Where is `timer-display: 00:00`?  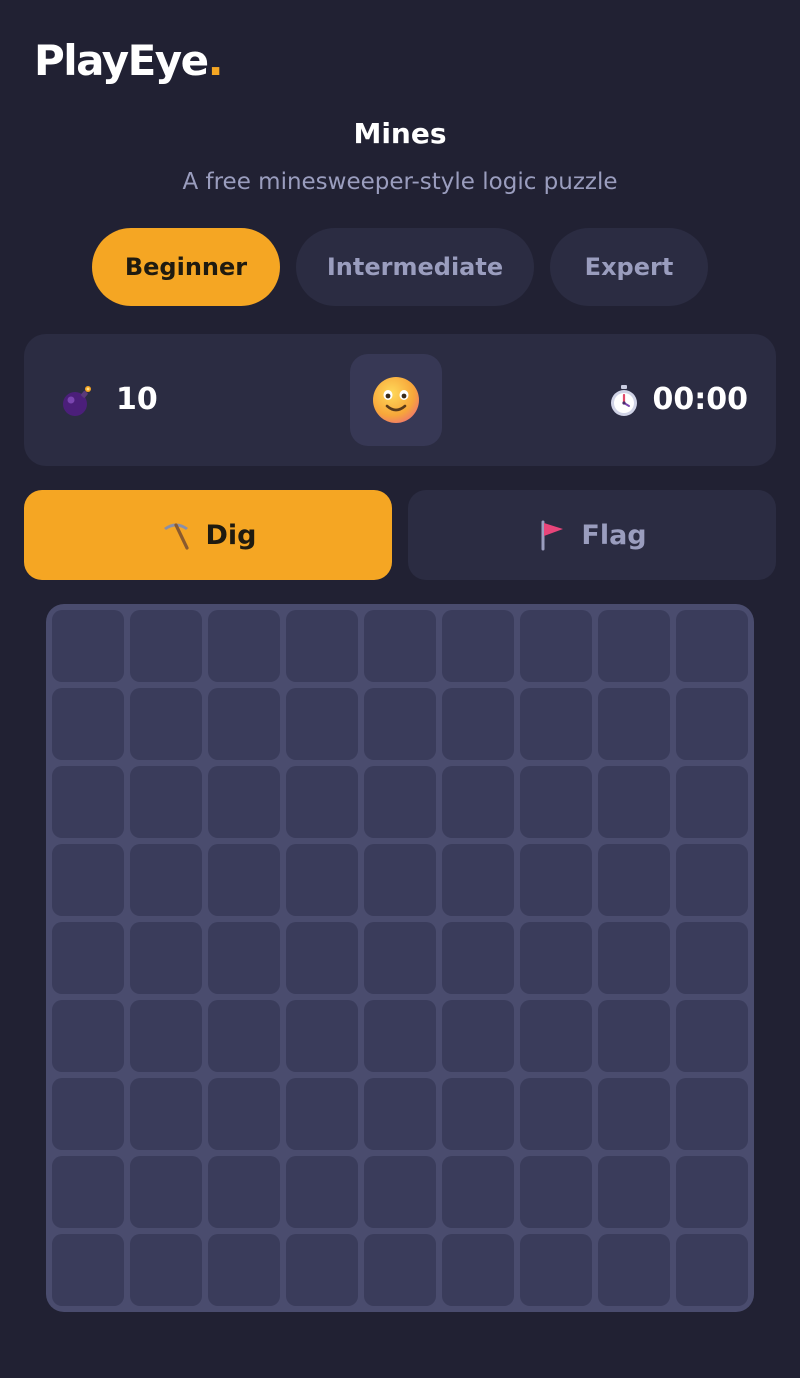
timer-display: 00:00 is located at coordinates (700, 399).